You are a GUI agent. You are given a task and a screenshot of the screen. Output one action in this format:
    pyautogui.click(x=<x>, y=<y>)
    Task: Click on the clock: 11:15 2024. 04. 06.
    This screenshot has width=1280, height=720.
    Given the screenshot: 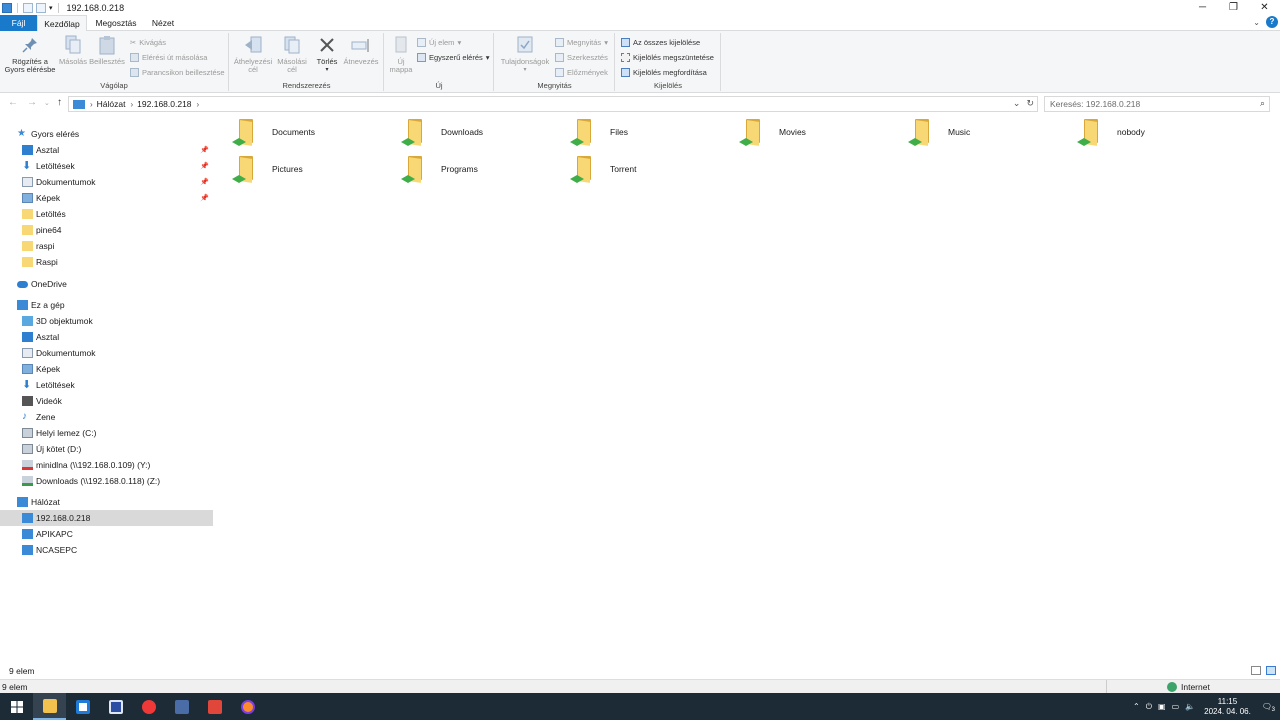 What is the action you would take?
    pyautogui.click(x=1227, y=707)
    